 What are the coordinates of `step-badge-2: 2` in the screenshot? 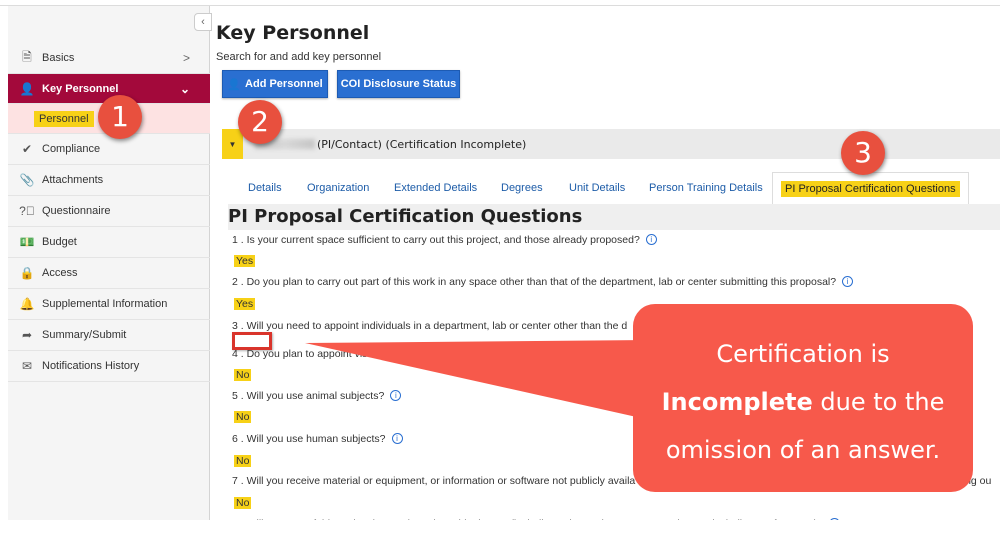 It's located at (260, 122).